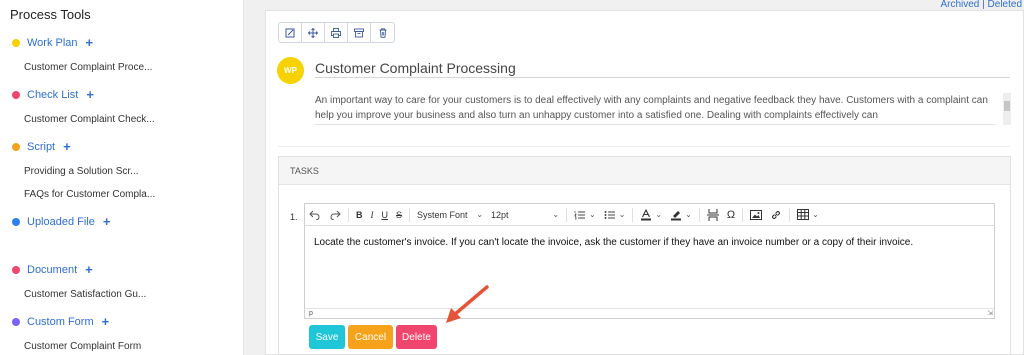 Image resolution: width=1024 pixels, height=355 pixels. I want to click on text-color-button: ⌄, so click(651, 215).